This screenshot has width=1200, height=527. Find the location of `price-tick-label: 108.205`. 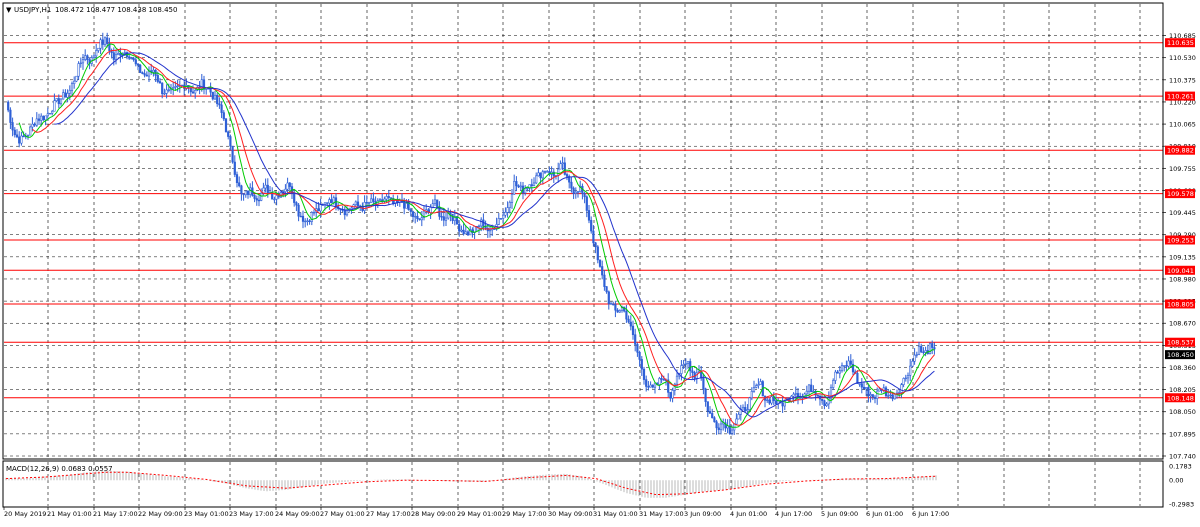

price-tick-label: 108.205 is located at coordinates (1182, 390).